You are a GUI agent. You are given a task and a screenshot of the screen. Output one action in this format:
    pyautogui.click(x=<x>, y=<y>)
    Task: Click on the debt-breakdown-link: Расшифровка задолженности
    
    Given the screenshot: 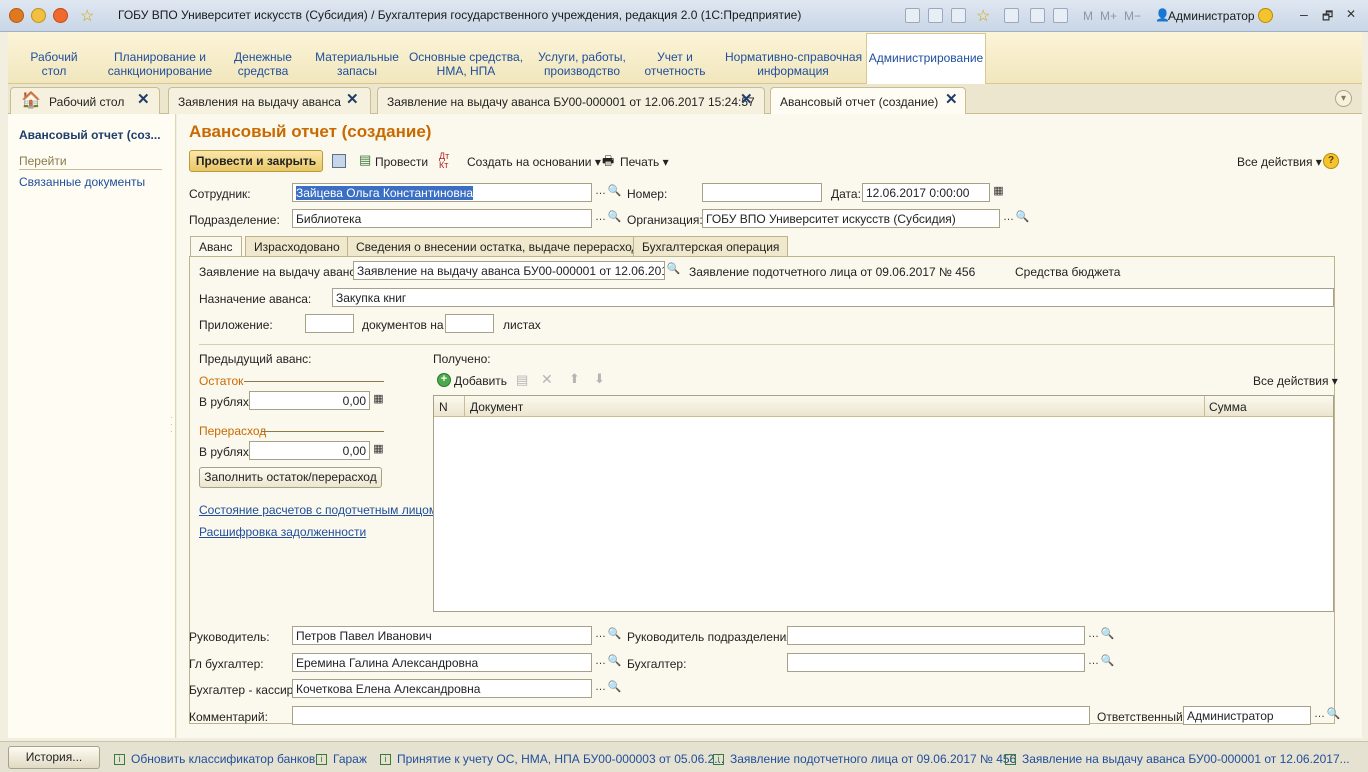 What is the action you would take?
    pyautogui.click(x=282, y=532)
    